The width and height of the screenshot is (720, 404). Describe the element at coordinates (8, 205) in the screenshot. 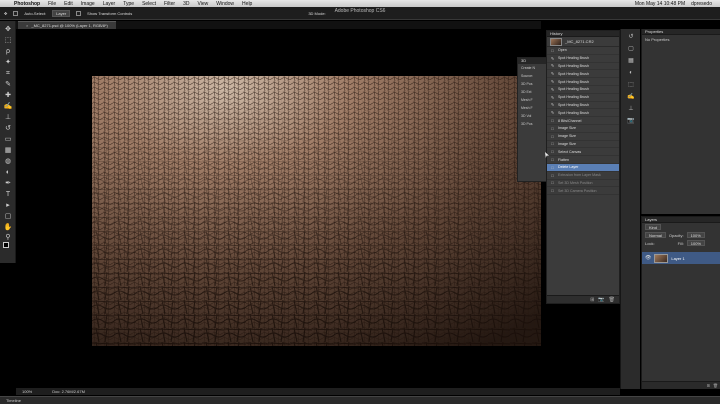

I see `path-selection-icon: ▸` at that location.